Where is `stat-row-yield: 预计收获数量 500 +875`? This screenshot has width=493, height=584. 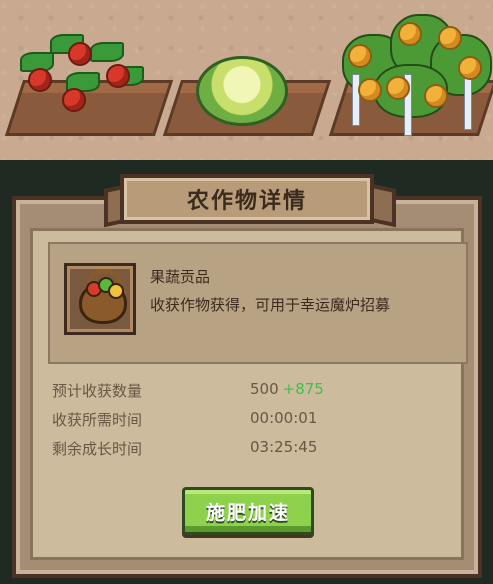
stat-row-yield: 预计收获数量 500 +875 is located at coordinates (257, 390).